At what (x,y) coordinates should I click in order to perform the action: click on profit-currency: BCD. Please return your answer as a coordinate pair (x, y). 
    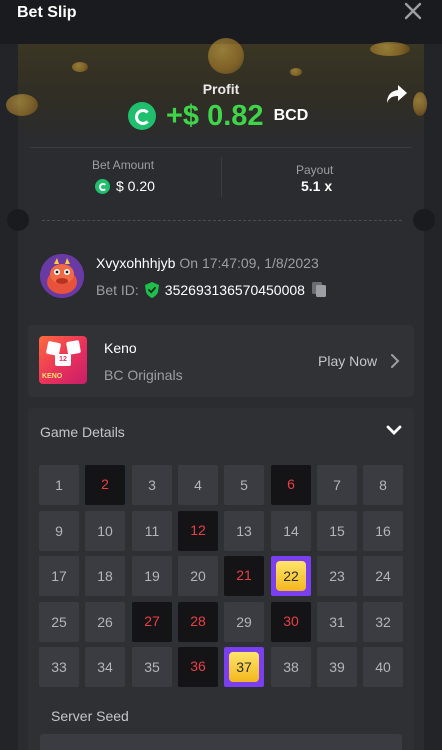
    Looking at the image, I should click on (291, 115).